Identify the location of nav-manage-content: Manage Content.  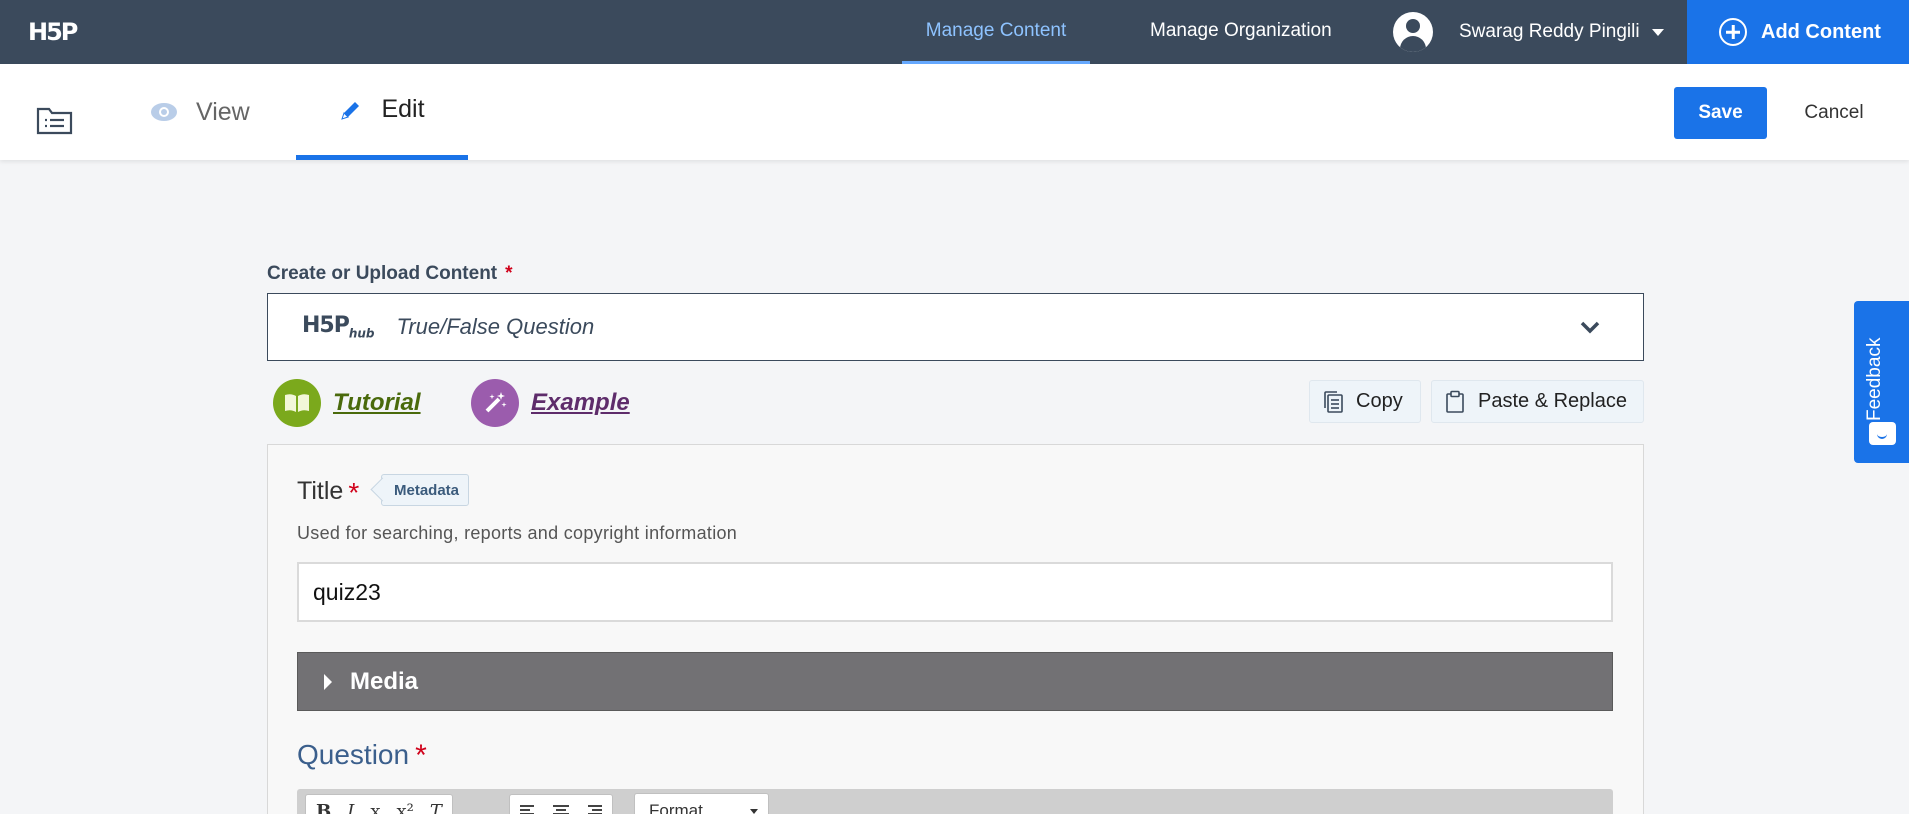
(996, 32).